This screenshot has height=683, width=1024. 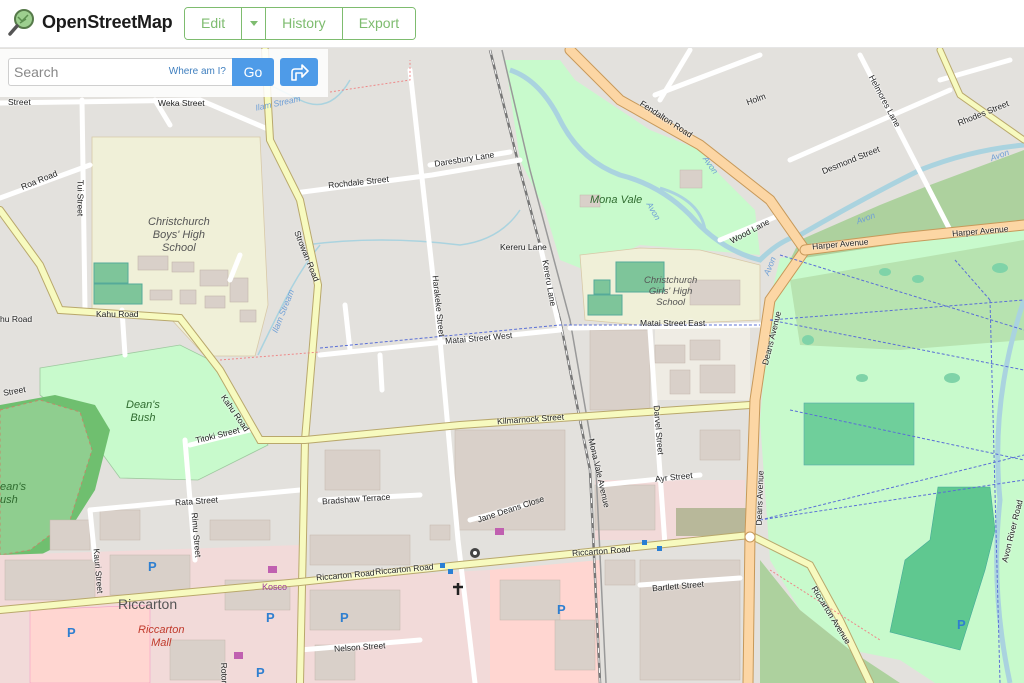 What do you see at coordinates (117, 314) in the screenshot?
I see `street-label-kahu: Kahu Road` at bounding box center [117, 314].